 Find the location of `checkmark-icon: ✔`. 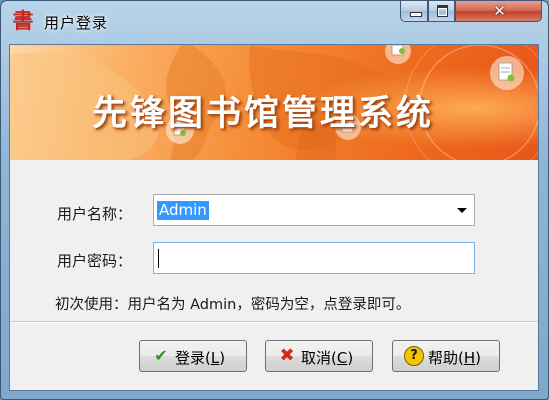

checkmark-icon: ✔ is located at coordinates (161, 355).